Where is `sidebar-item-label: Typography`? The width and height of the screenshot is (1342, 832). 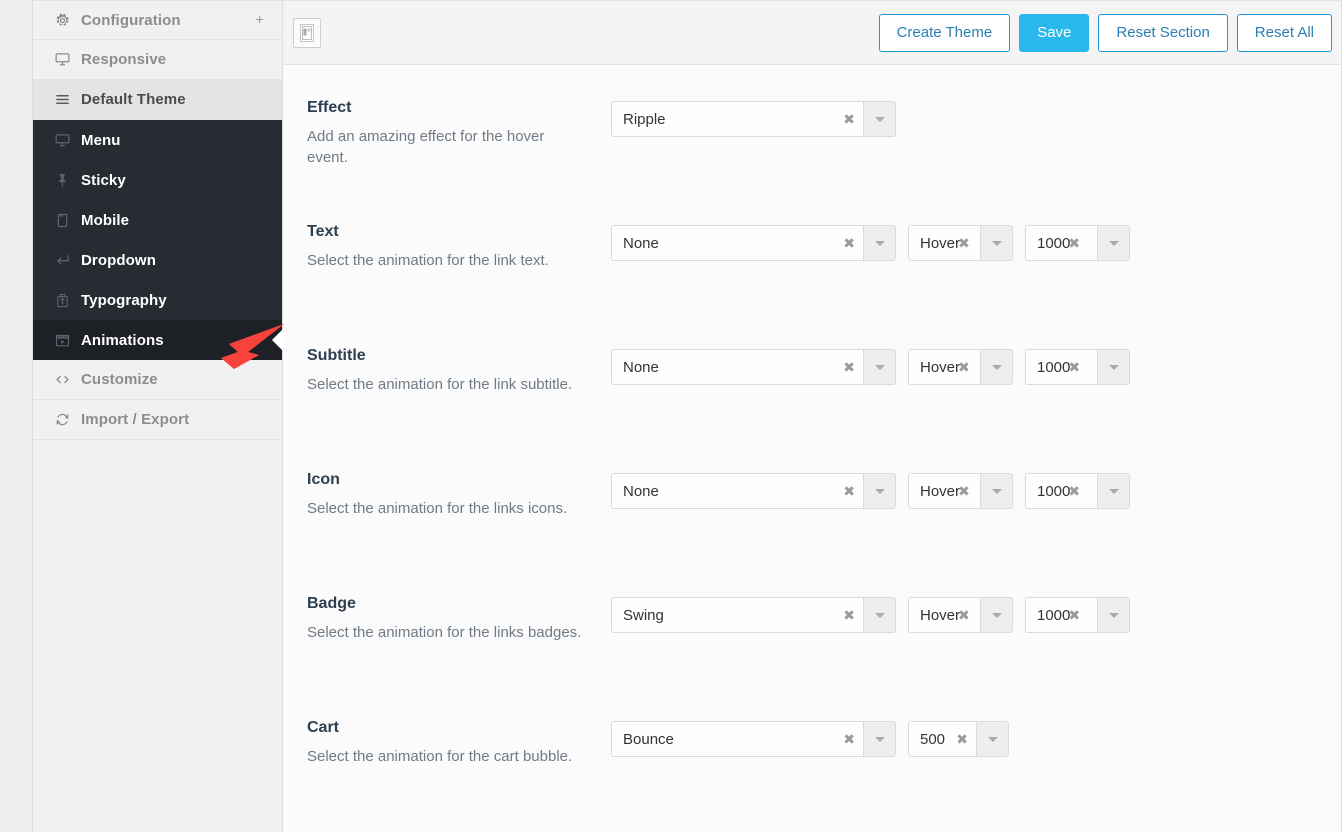 sidebar-item-label: Typography is located at coordinates (124, 300).